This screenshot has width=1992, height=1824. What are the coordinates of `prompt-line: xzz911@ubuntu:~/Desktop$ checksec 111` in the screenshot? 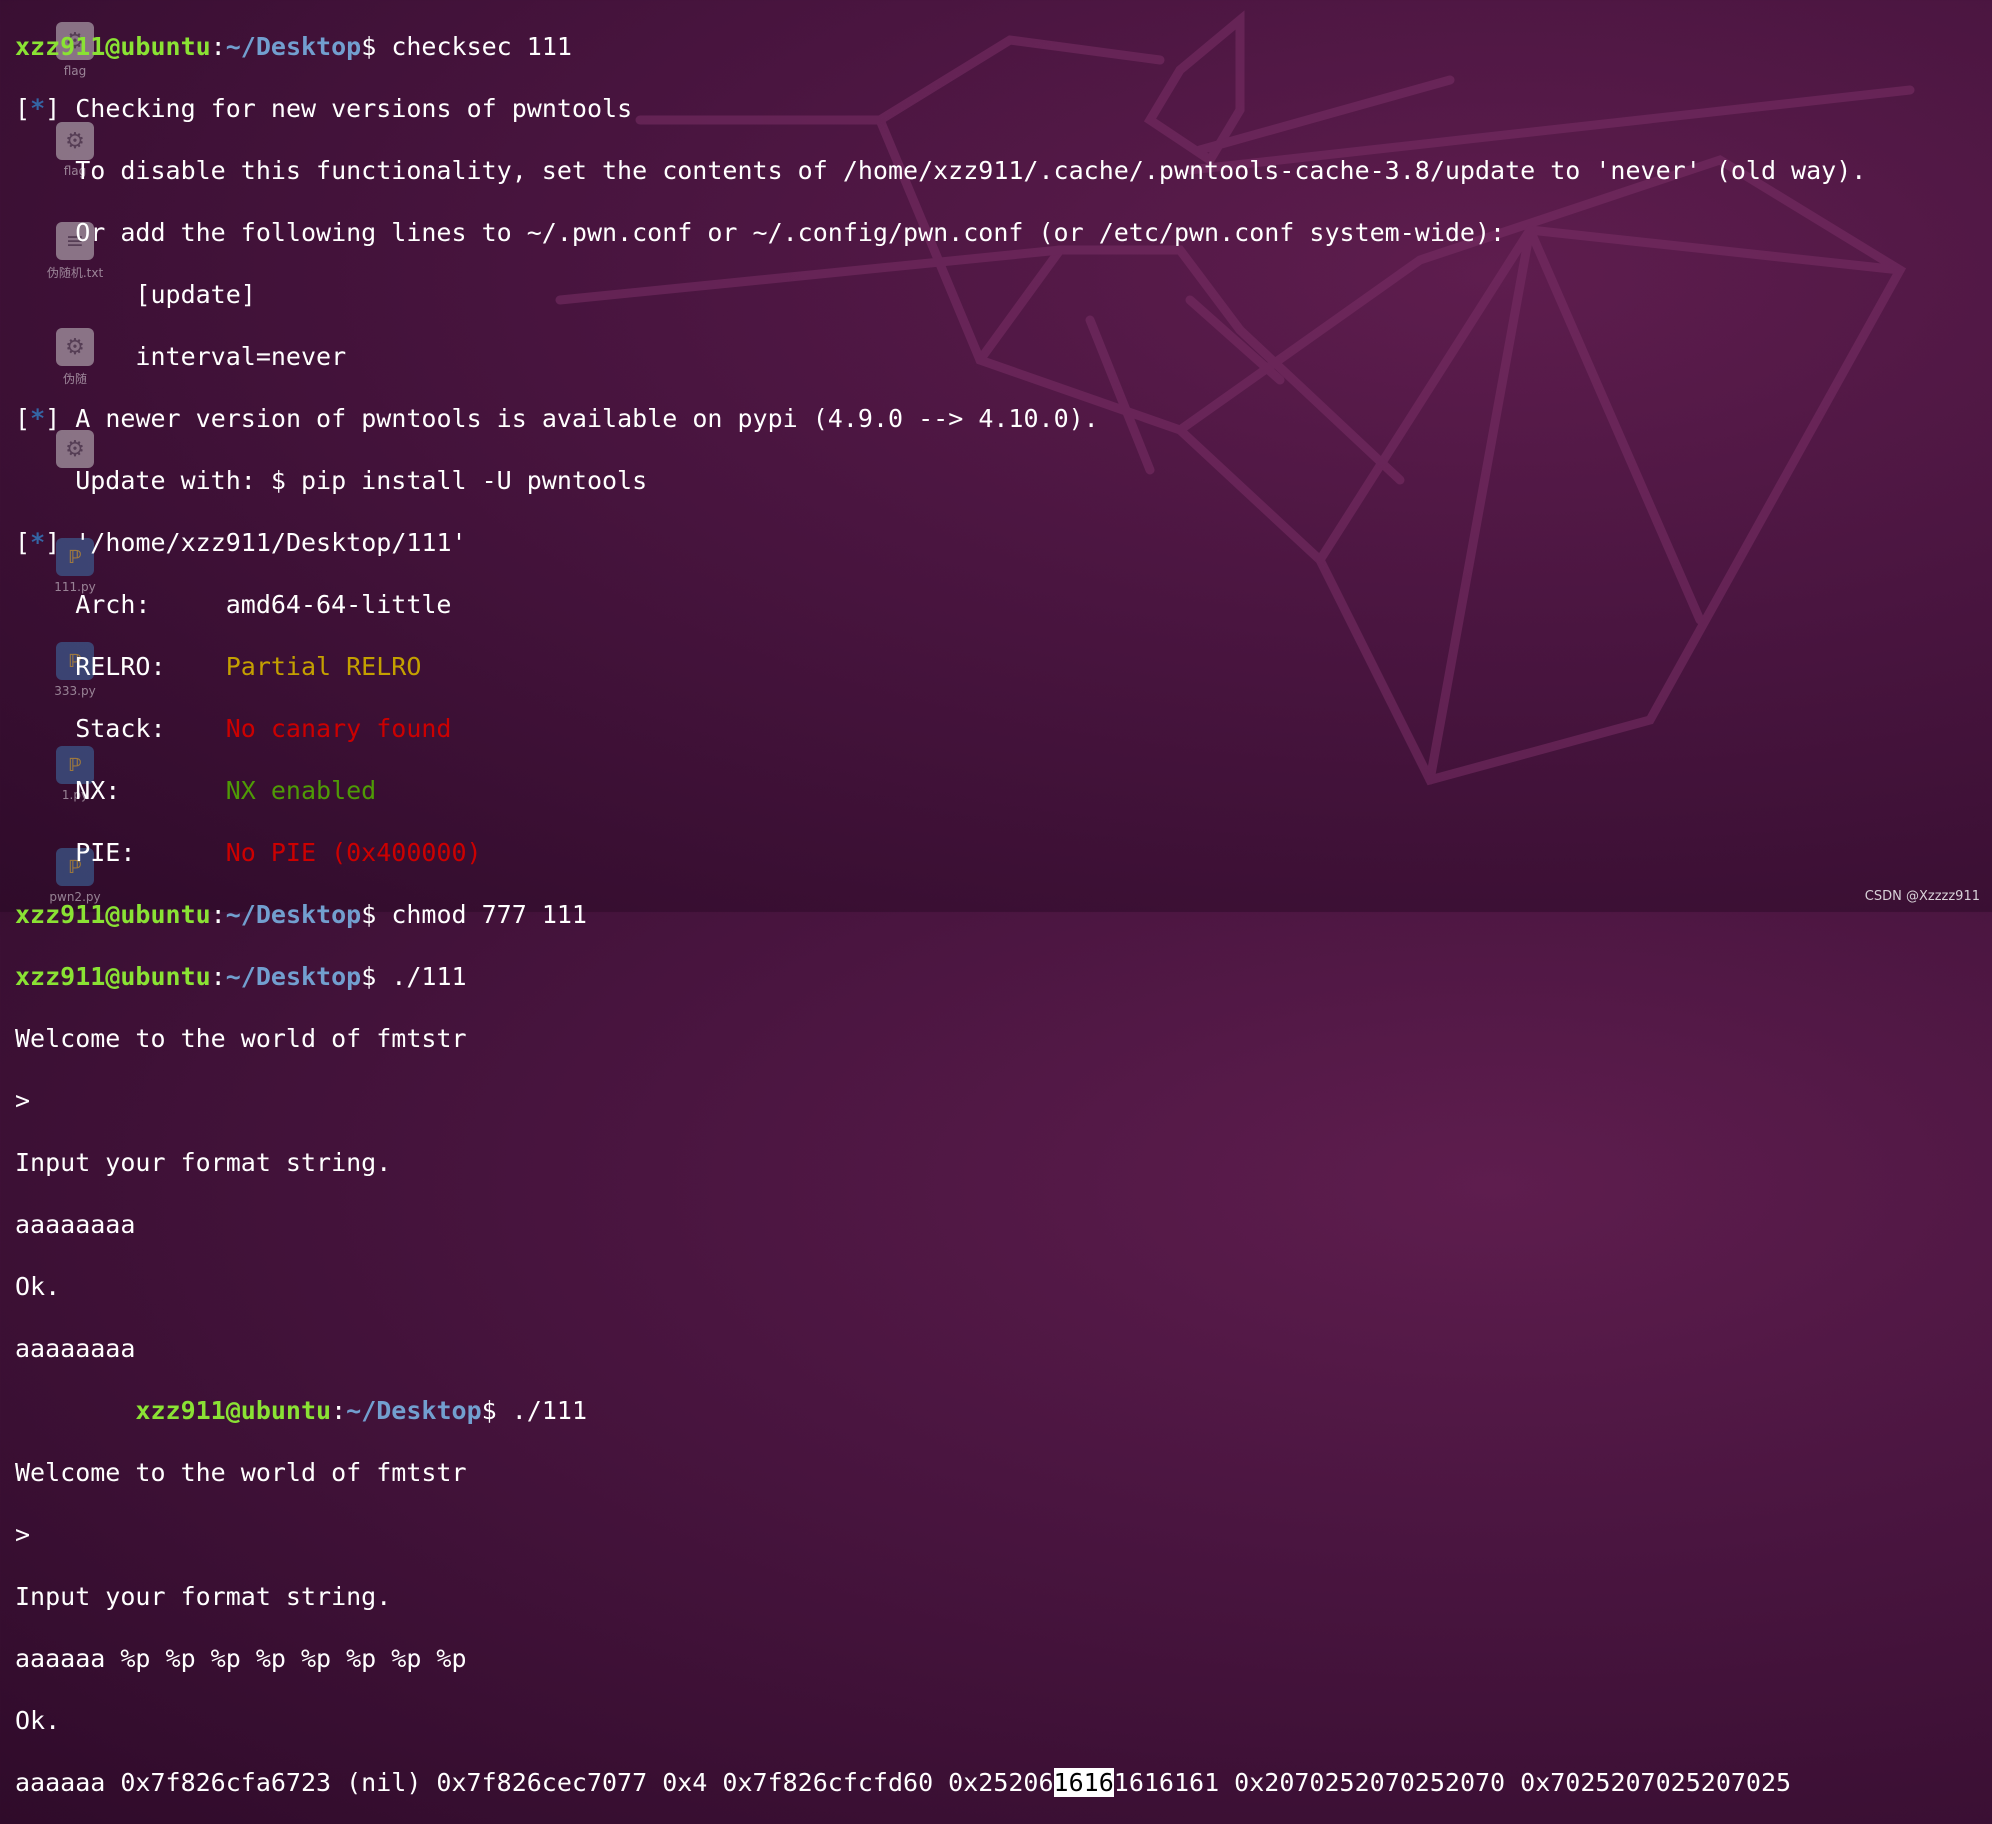 It's located at (293, 46).